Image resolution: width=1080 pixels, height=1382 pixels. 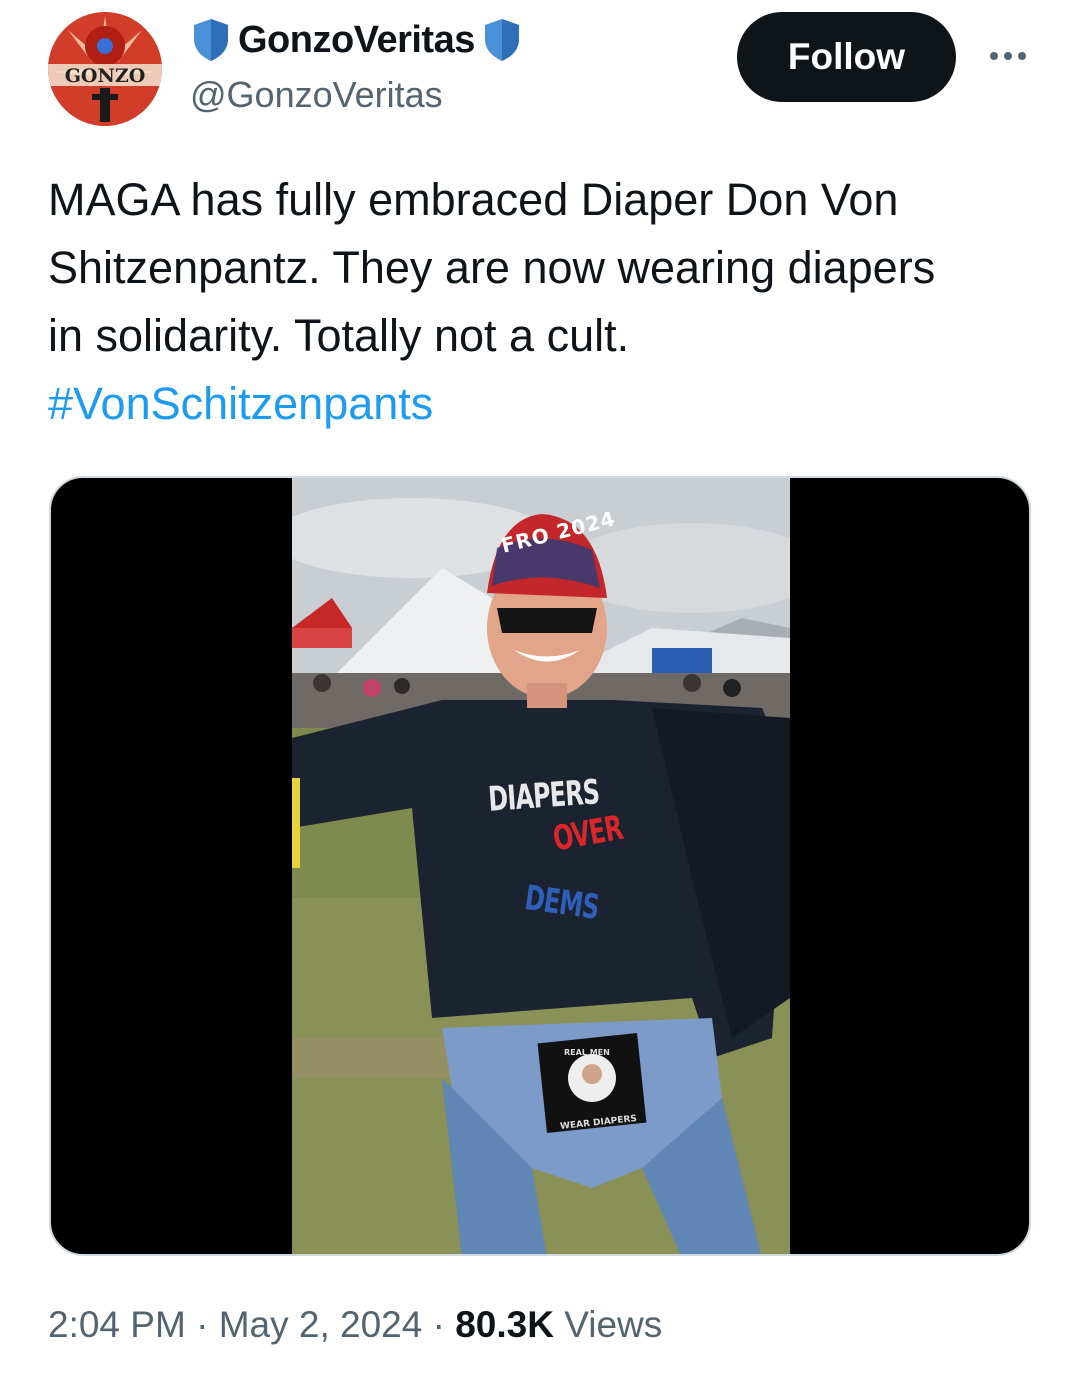 What do you see at coordinates (504, 1324) in the screenshot?
I see `views-count: 80.3K` at bounding box center [504, 1324].